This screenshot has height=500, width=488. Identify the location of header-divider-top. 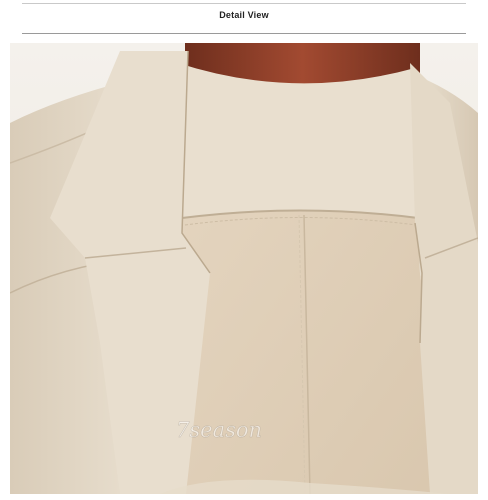
(244, 3).